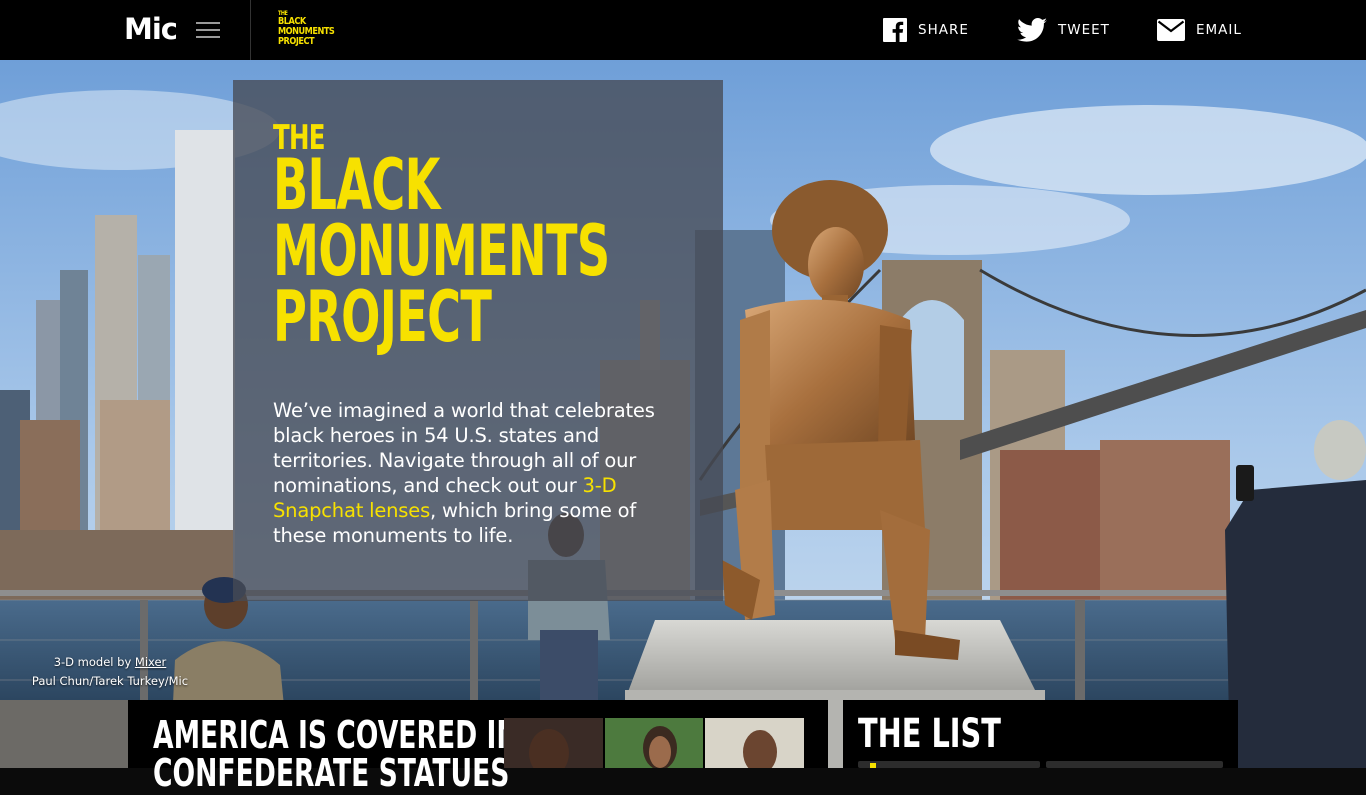 This screenshot has height=795, width=1366. What do you see at coordinates (1032, 30) in the screenshot?
I see `twitter-icon` at bounding box center [1032, 30].